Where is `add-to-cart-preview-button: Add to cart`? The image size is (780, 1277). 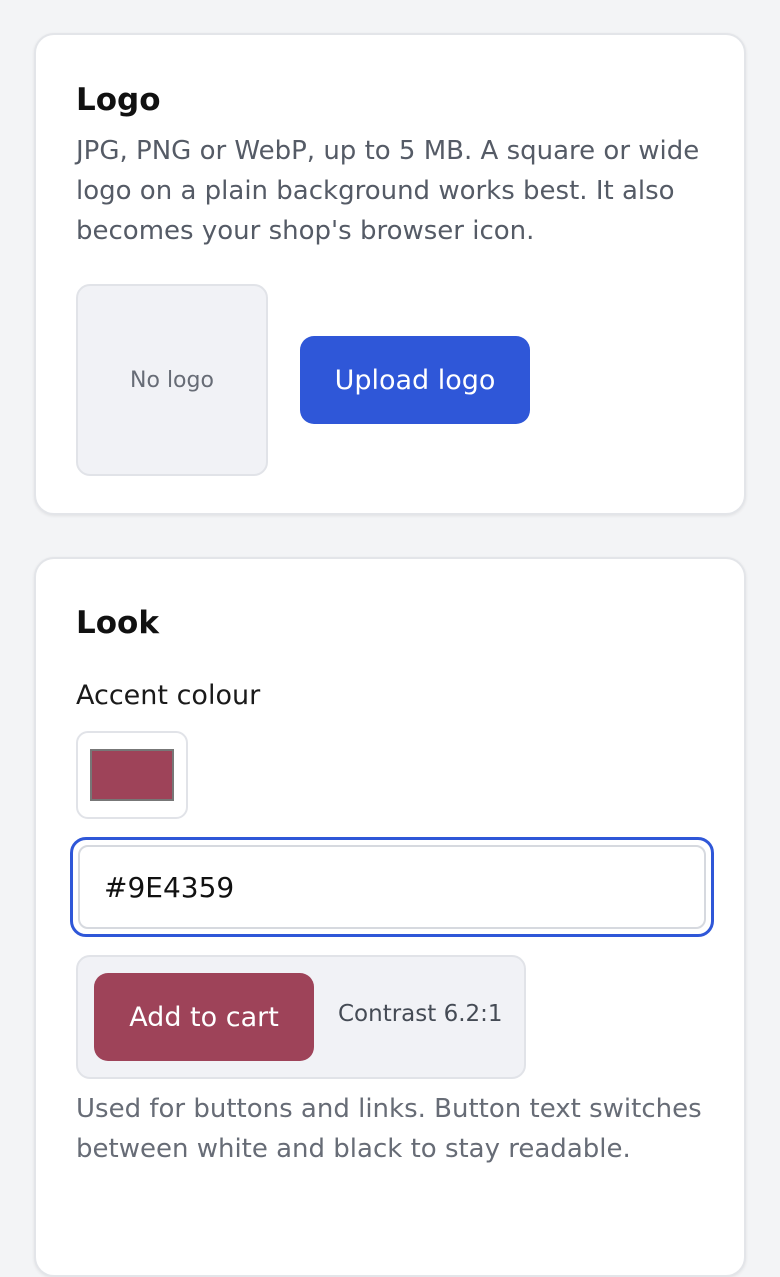 add-to-cart-preview-button: Add to cart is located at coordinates (204, 1017).